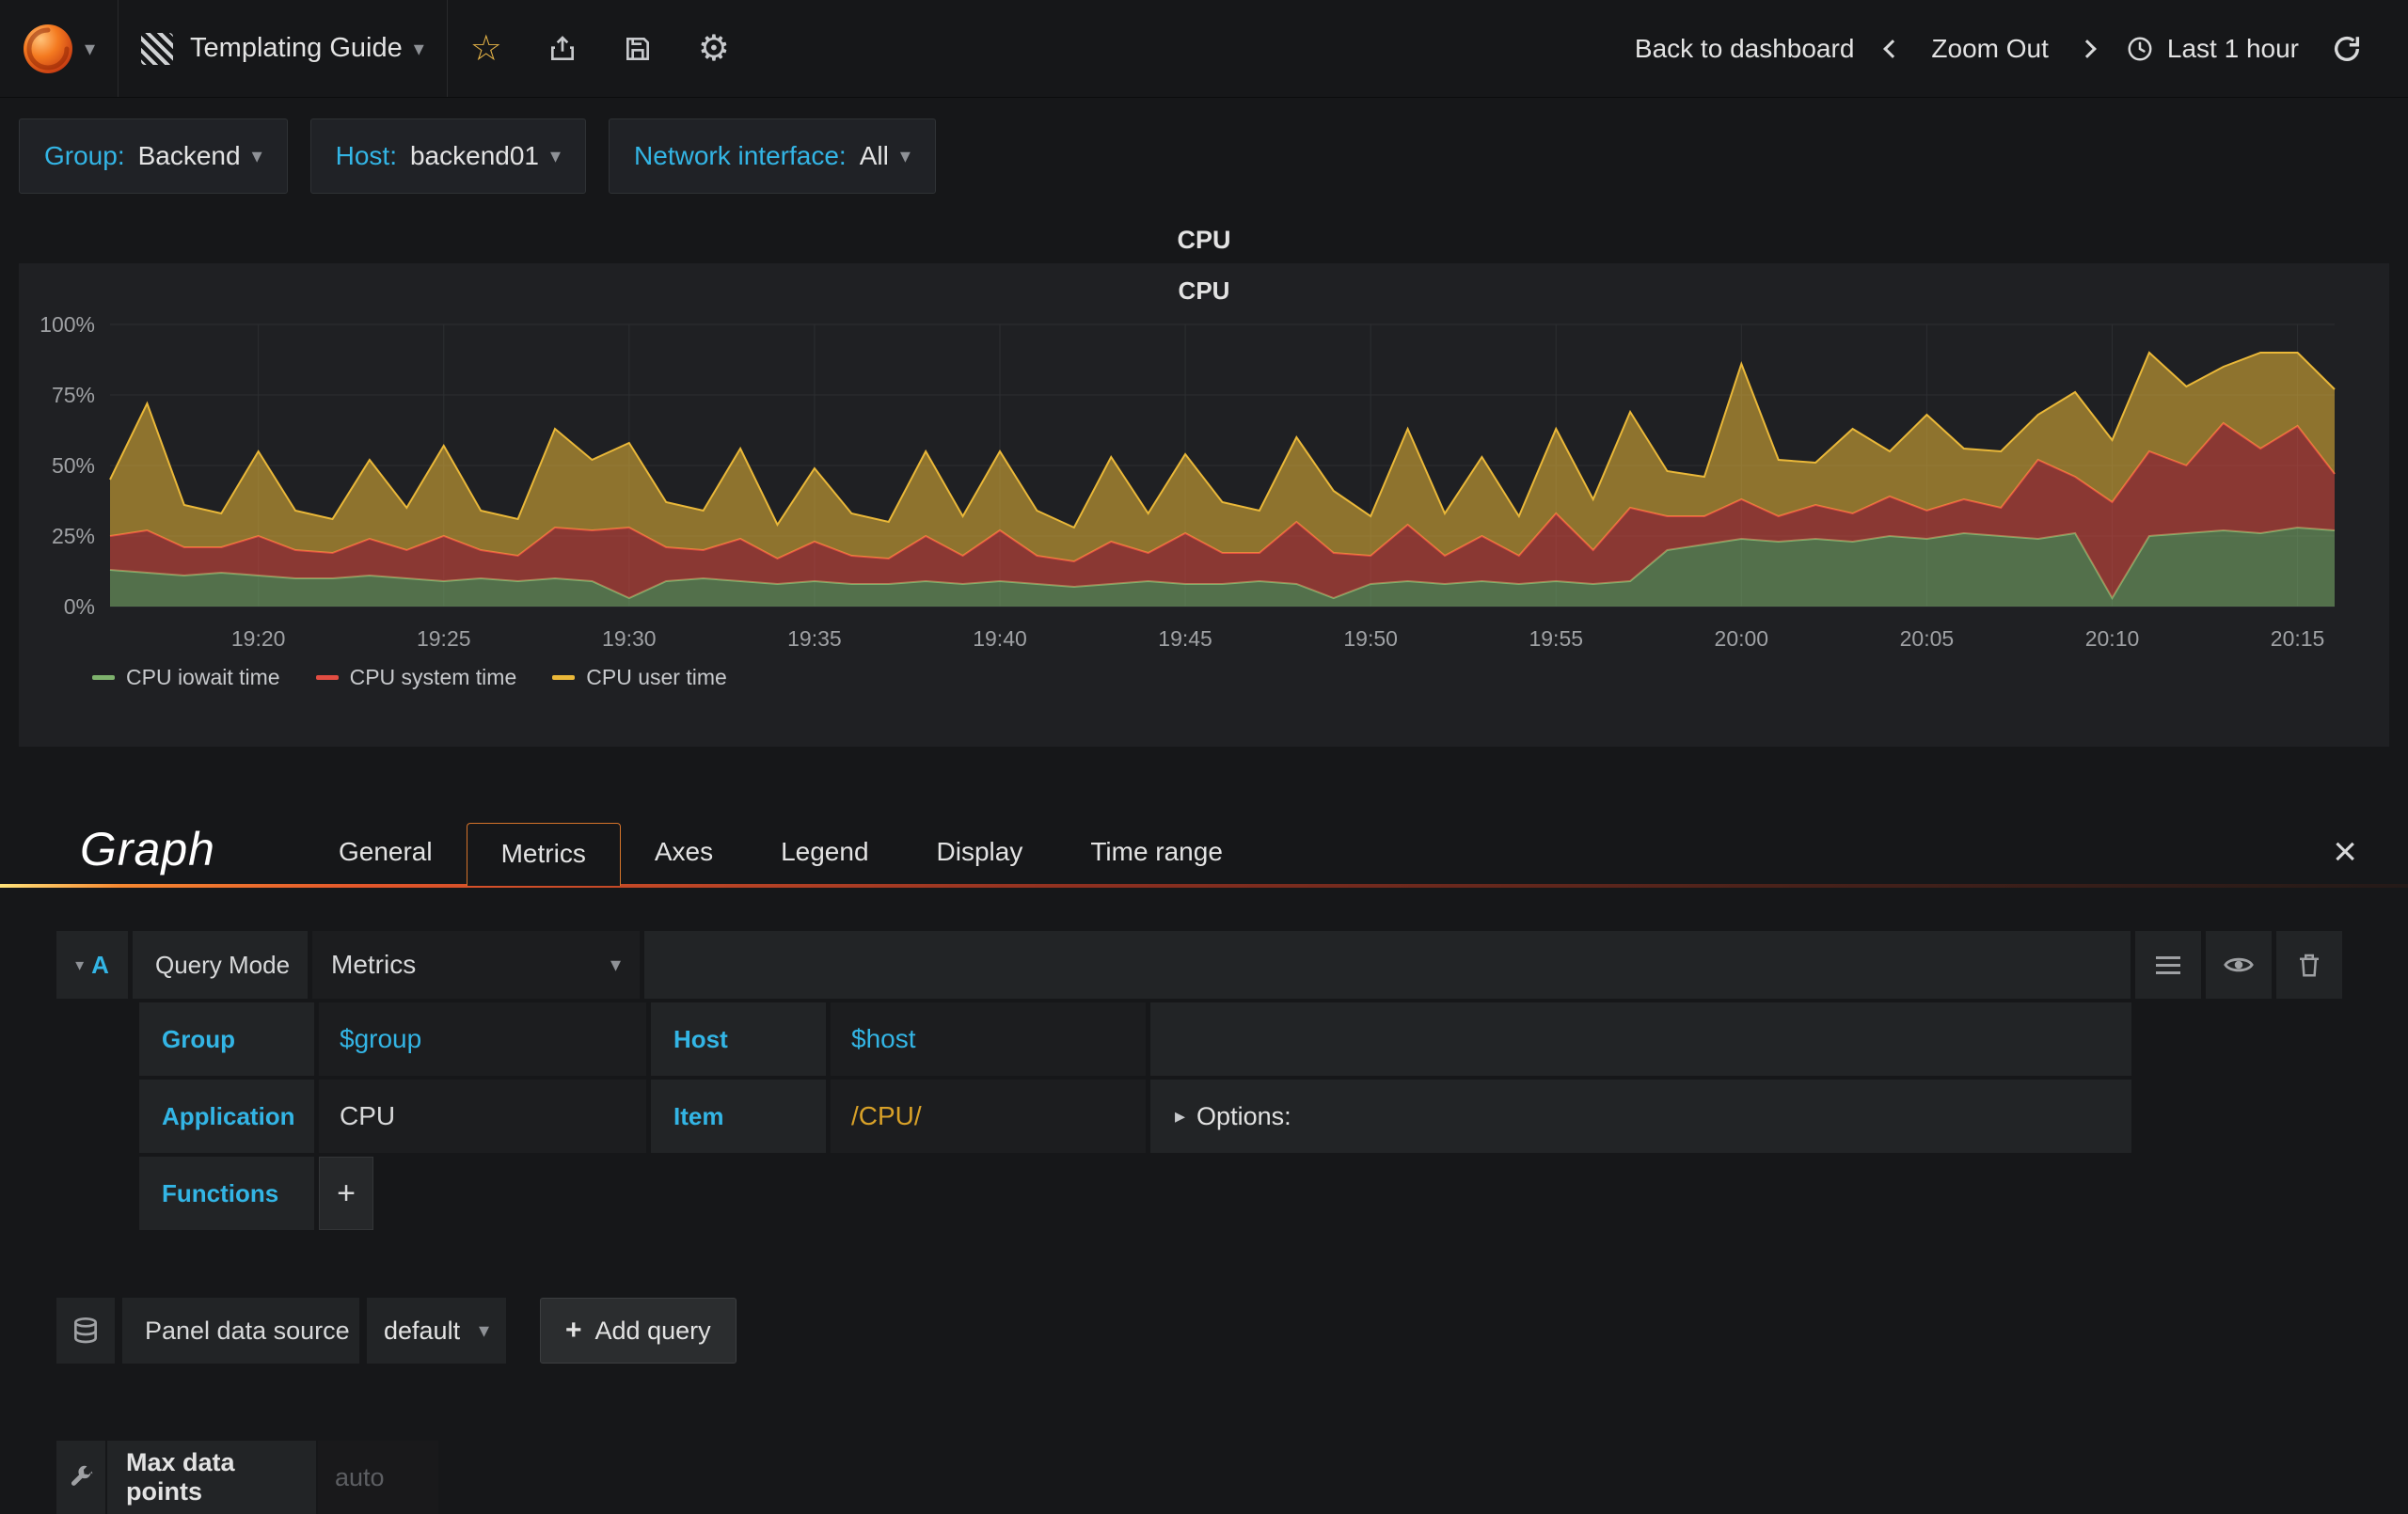 The image size is (2408, 1514). Describe the element at coordinates (1204, 239) in the screenshot. I see `panel-title: CPU` at that location.